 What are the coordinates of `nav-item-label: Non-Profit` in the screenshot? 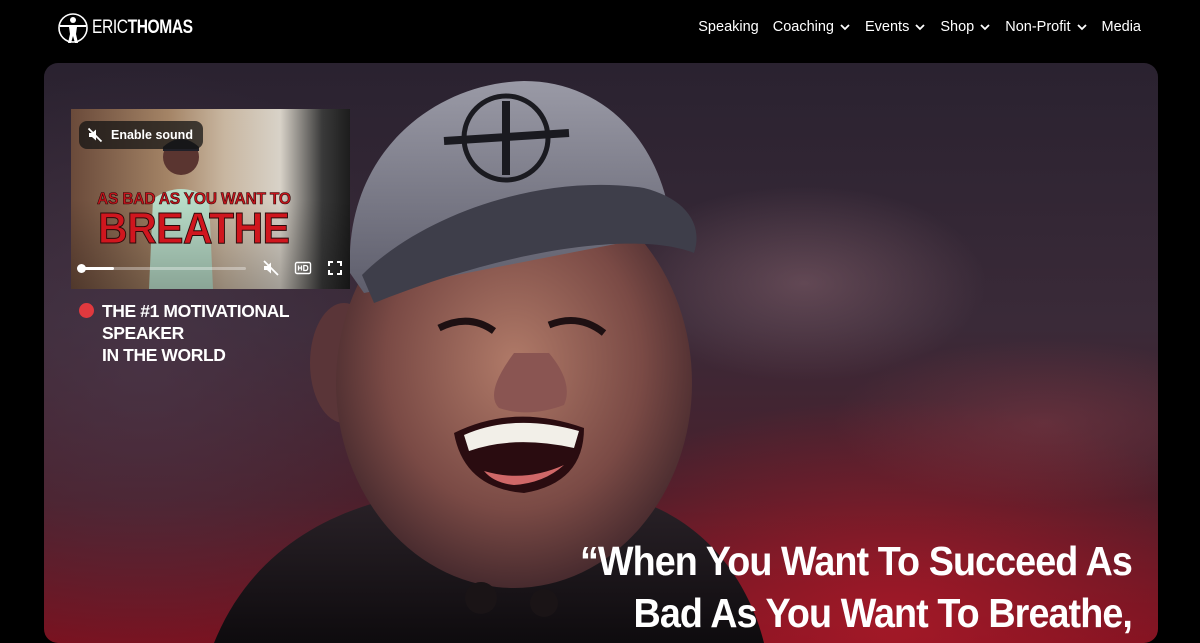 It's located at (1038, 27).